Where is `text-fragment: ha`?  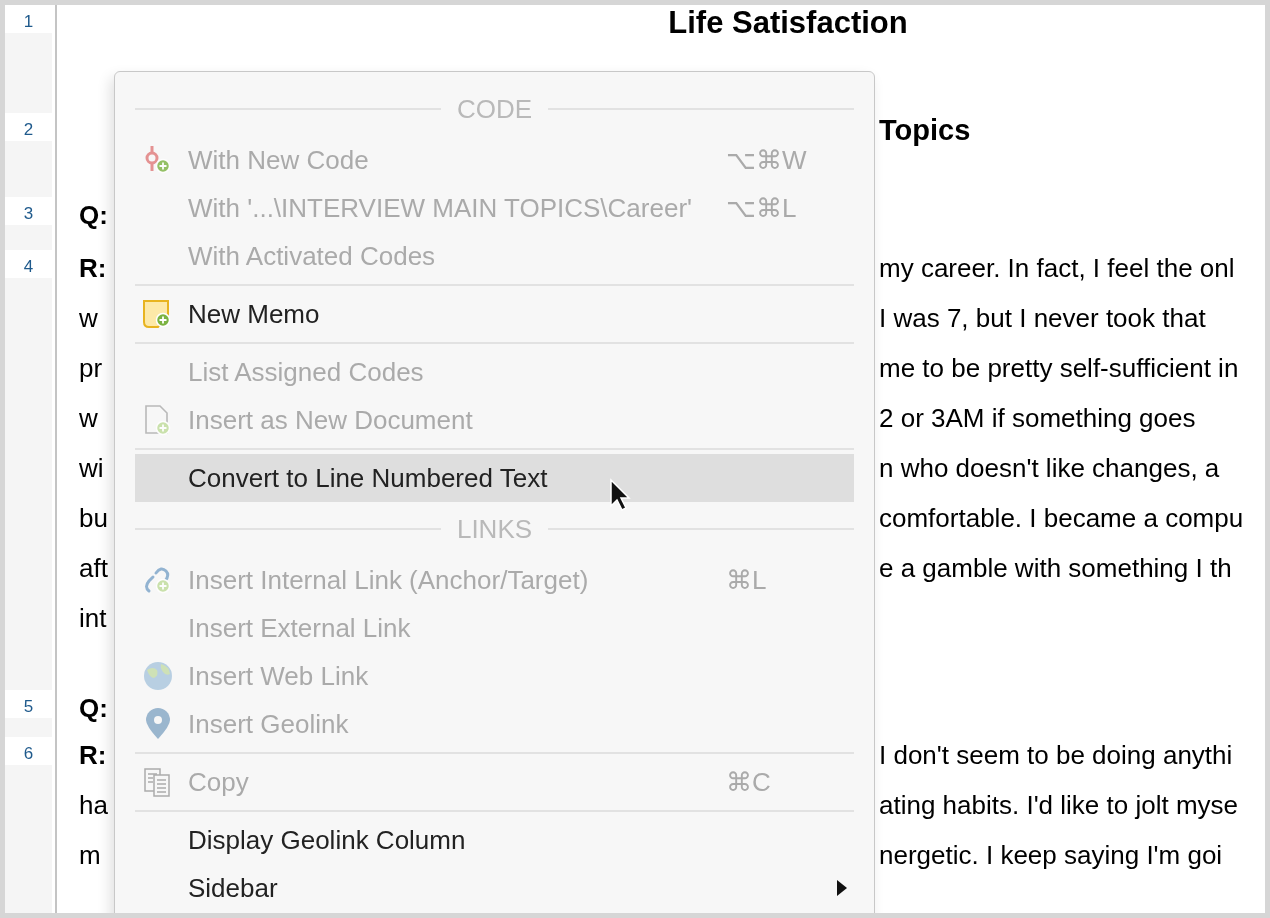
text-fragment: ha is located at coordinates (93, 804).